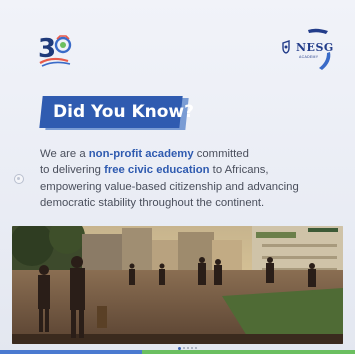 The height and width of the screenshot is (354, 355). I want to click on brand-bottom-bar, so click(177, 352).